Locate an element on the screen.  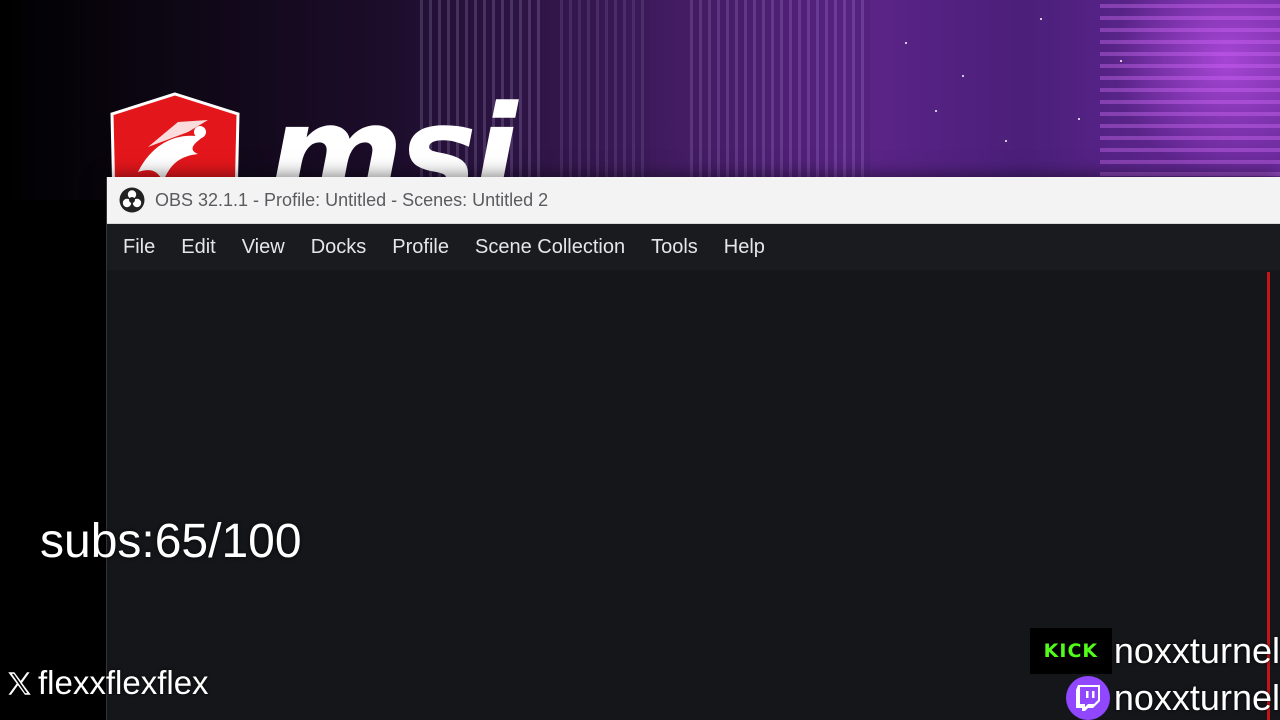
menu-tools: Tools is located at coordinates (674, 247).